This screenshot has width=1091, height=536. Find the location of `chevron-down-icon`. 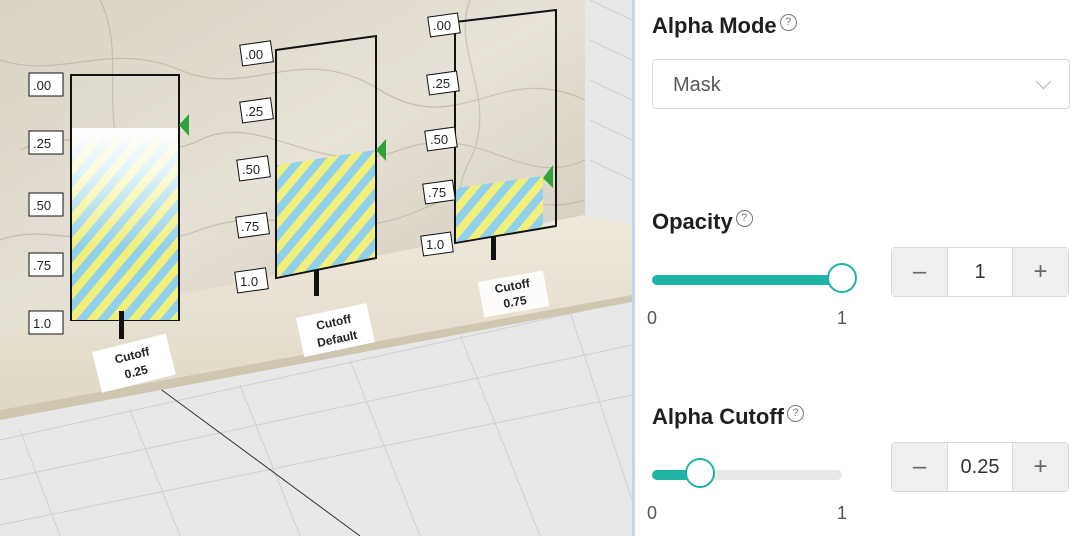

chevron-down-icon is located at coordinates (1043, 81).